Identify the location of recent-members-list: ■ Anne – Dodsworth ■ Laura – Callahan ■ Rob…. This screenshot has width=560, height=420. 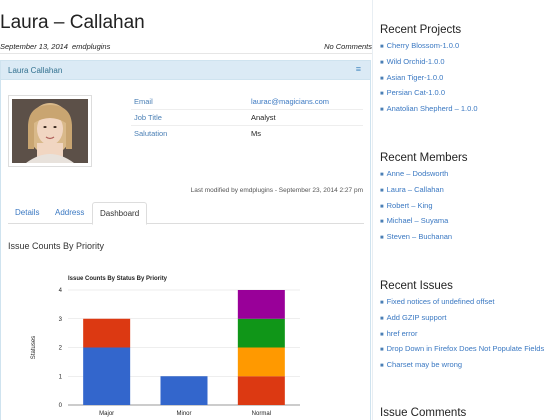
(469, 208).